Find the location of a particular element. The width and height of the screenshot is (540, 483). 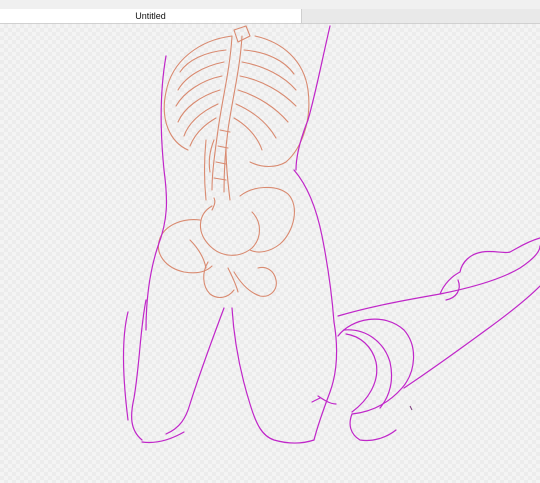

stray-mark is located at coordinates (411, 408).